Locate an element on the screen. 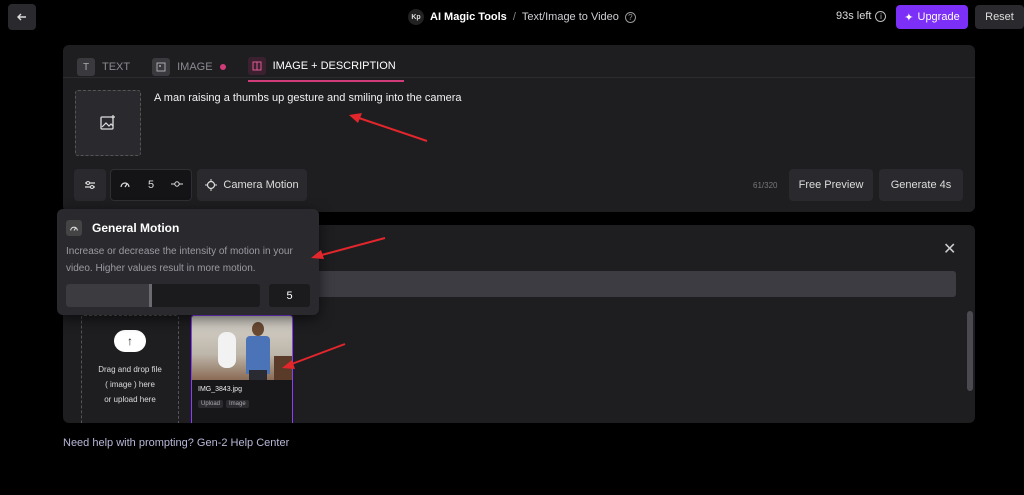  tab-label: TEXT is located at coordinates (116, 67).